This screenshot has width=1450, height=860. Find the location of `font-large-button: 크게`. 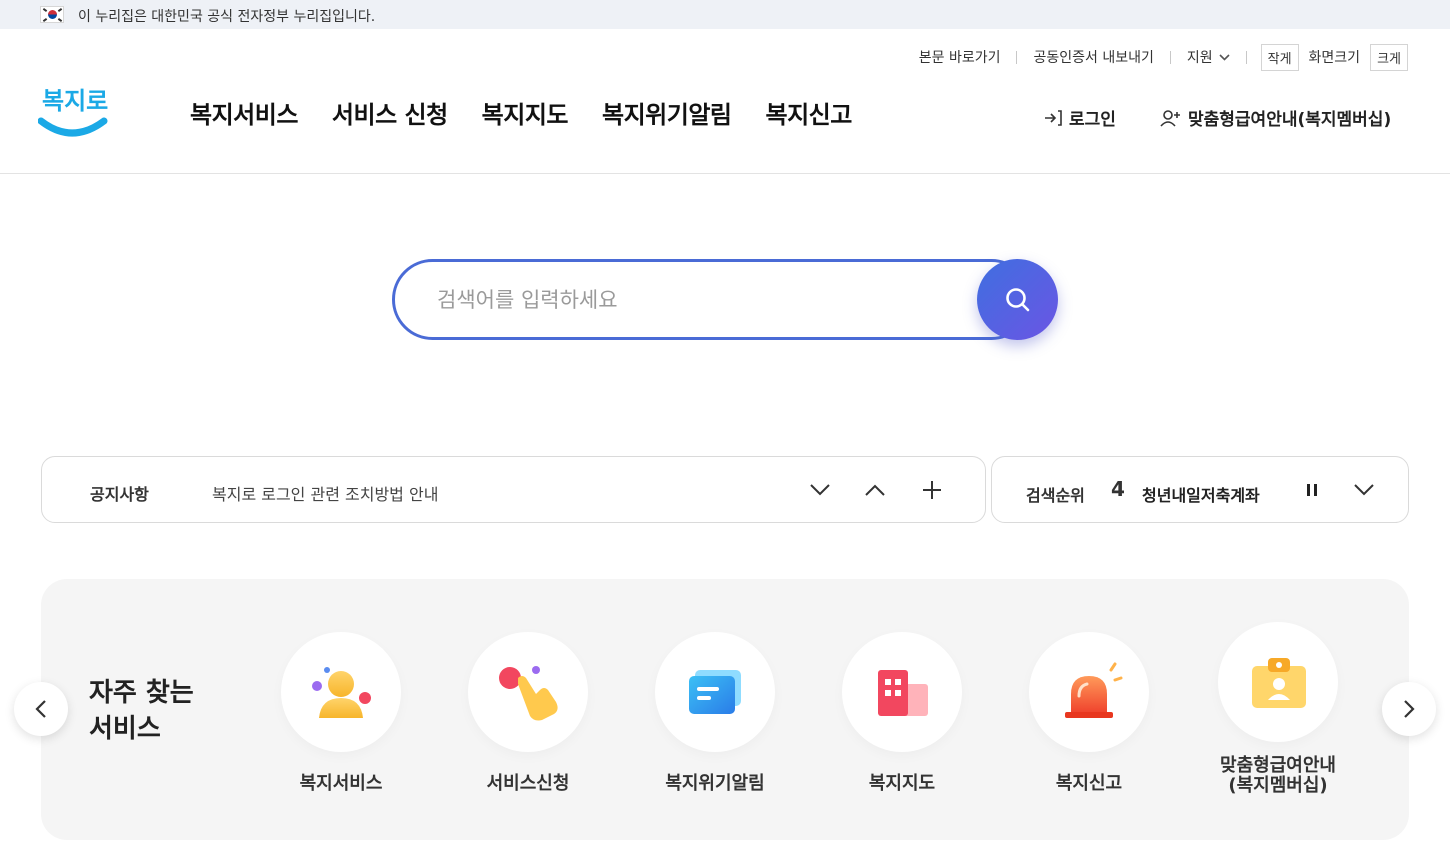

font-large-button: 크게 is located at coordinates (1389, 57).